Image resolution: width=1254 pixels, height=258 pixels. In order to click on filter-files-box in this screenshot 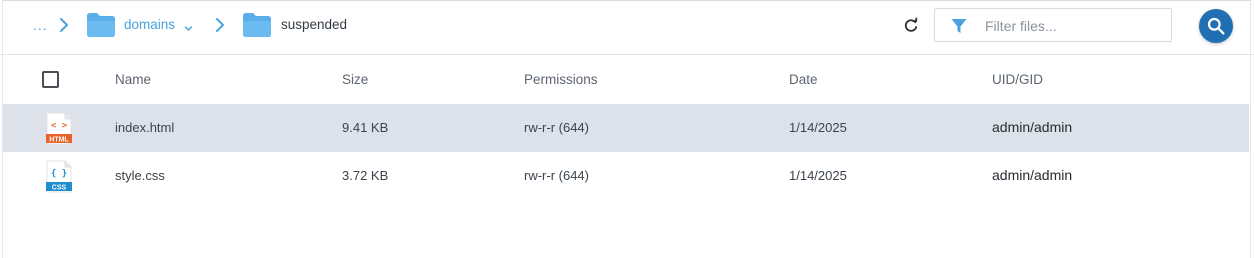, I will do `click(1053, 25)`.